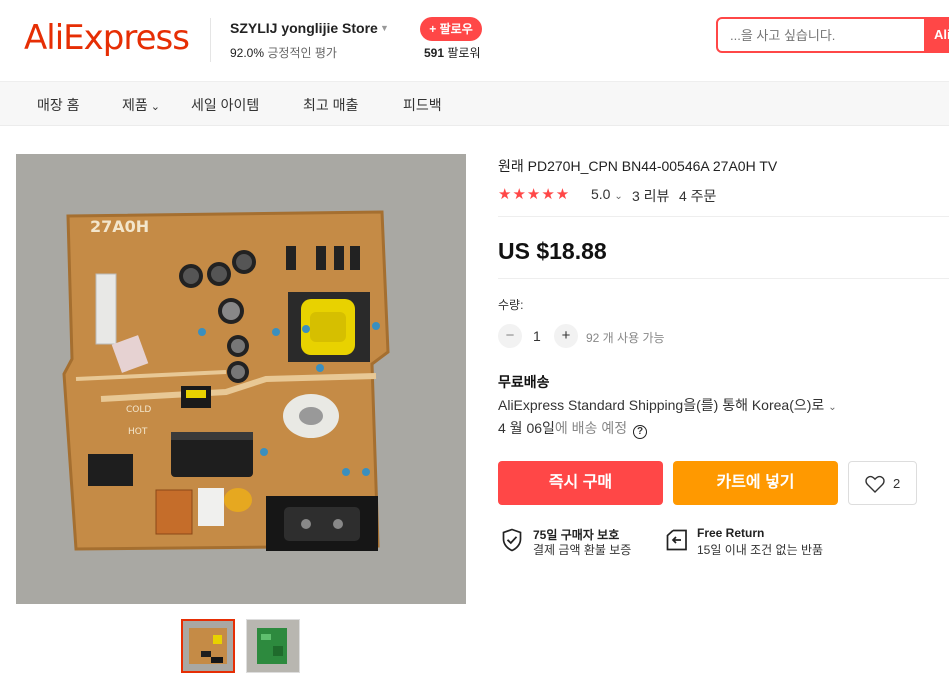  What do you see at coordinates (135, 105) in the screenshot?
I see `nav-products-label: 제품` at bounding box center [135, 105].